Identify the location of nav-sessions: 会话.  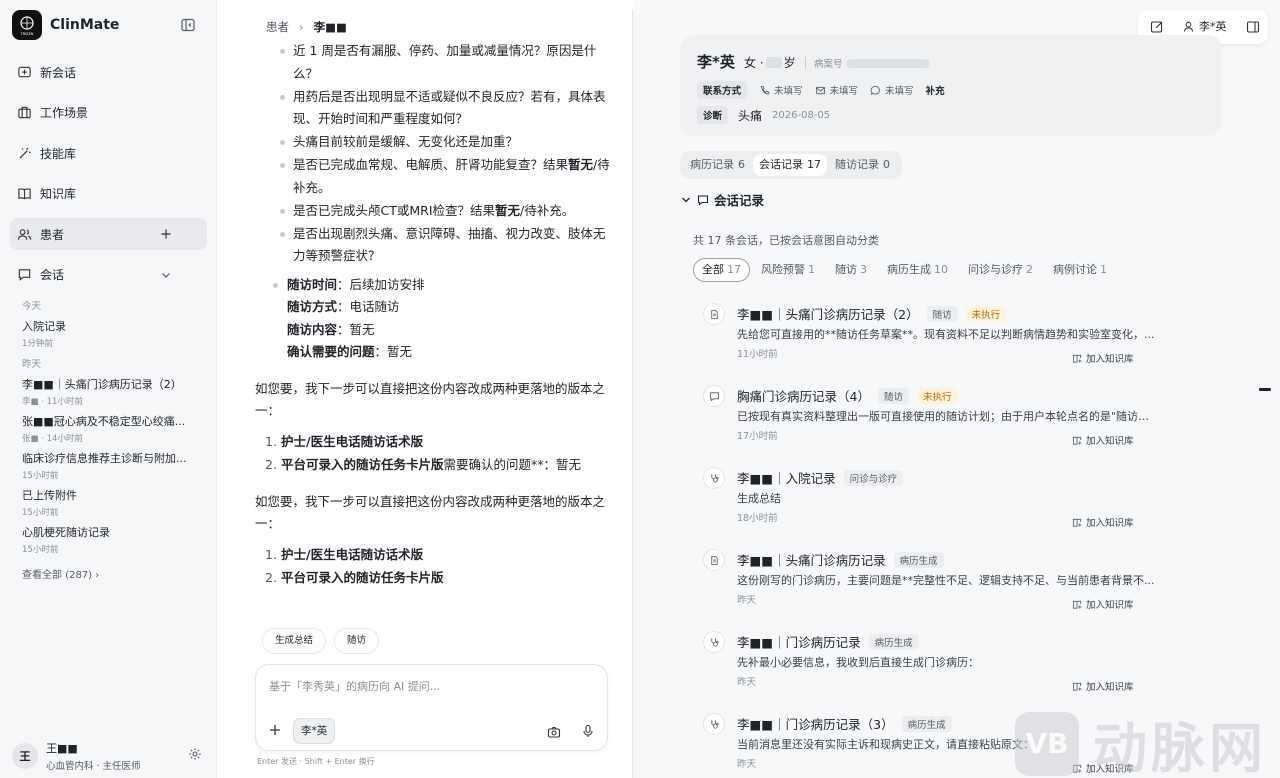
(108, 275).